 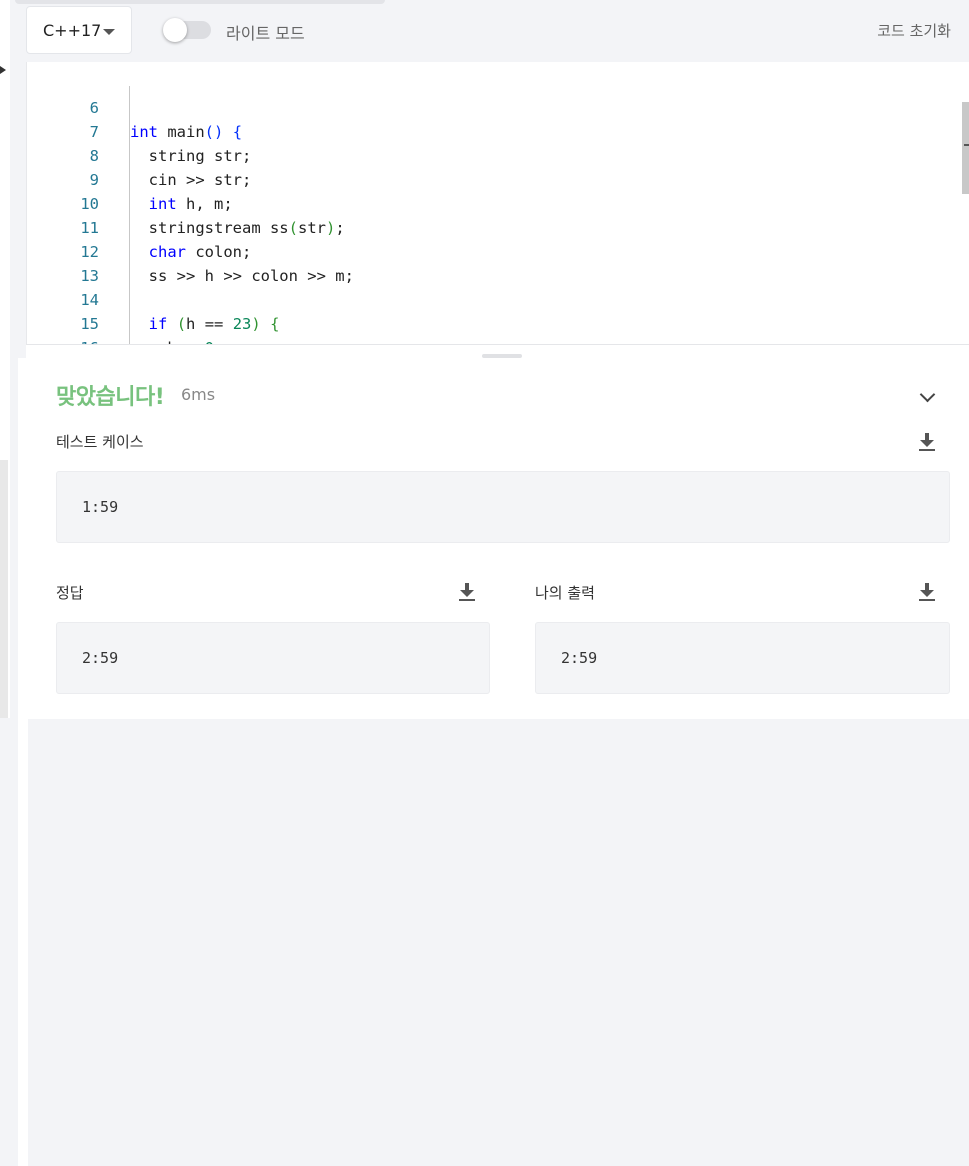 I want to click on answer-box: 2:59, so click(x=273, y=658).